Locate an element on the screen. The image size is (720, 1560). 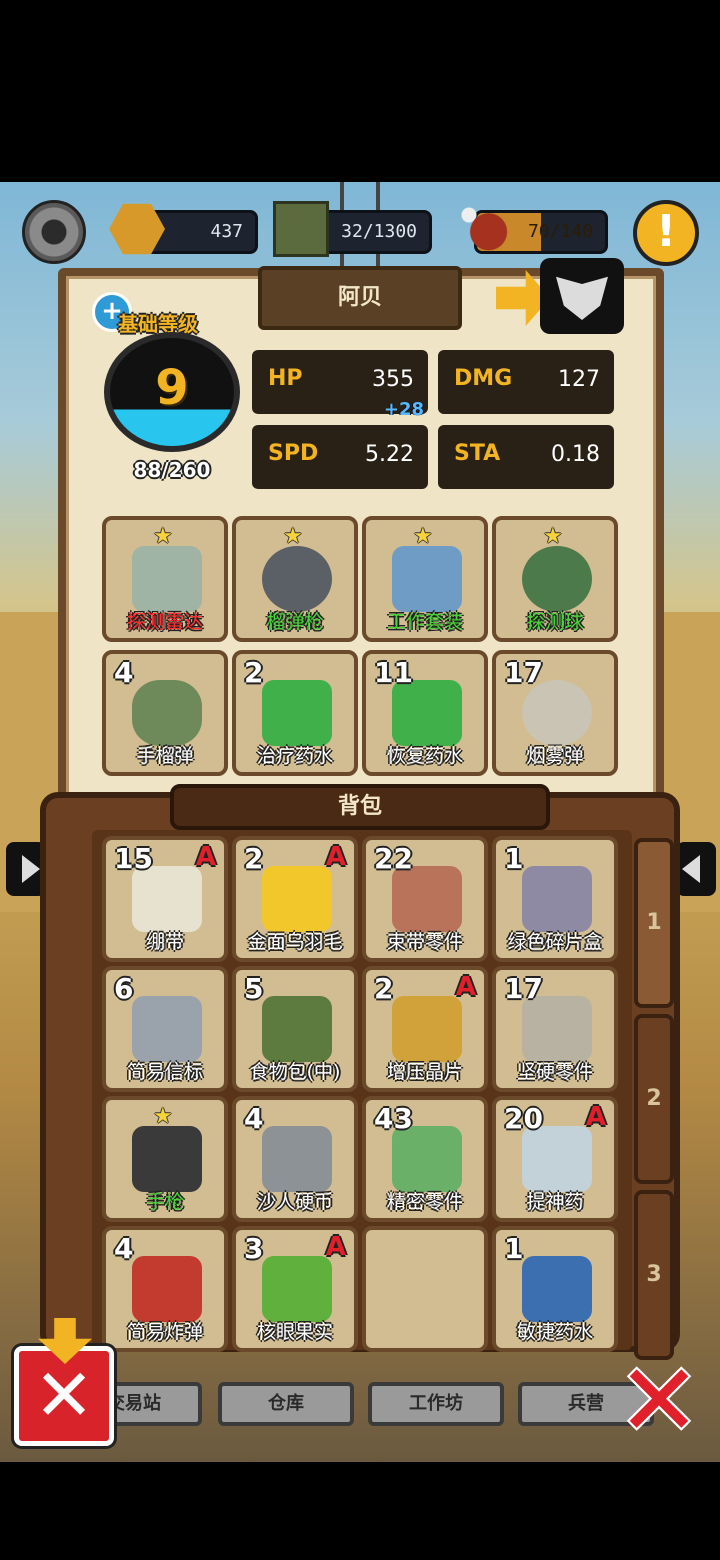
item-label: 沙人硬币 is located at coordinates (294, 1202).